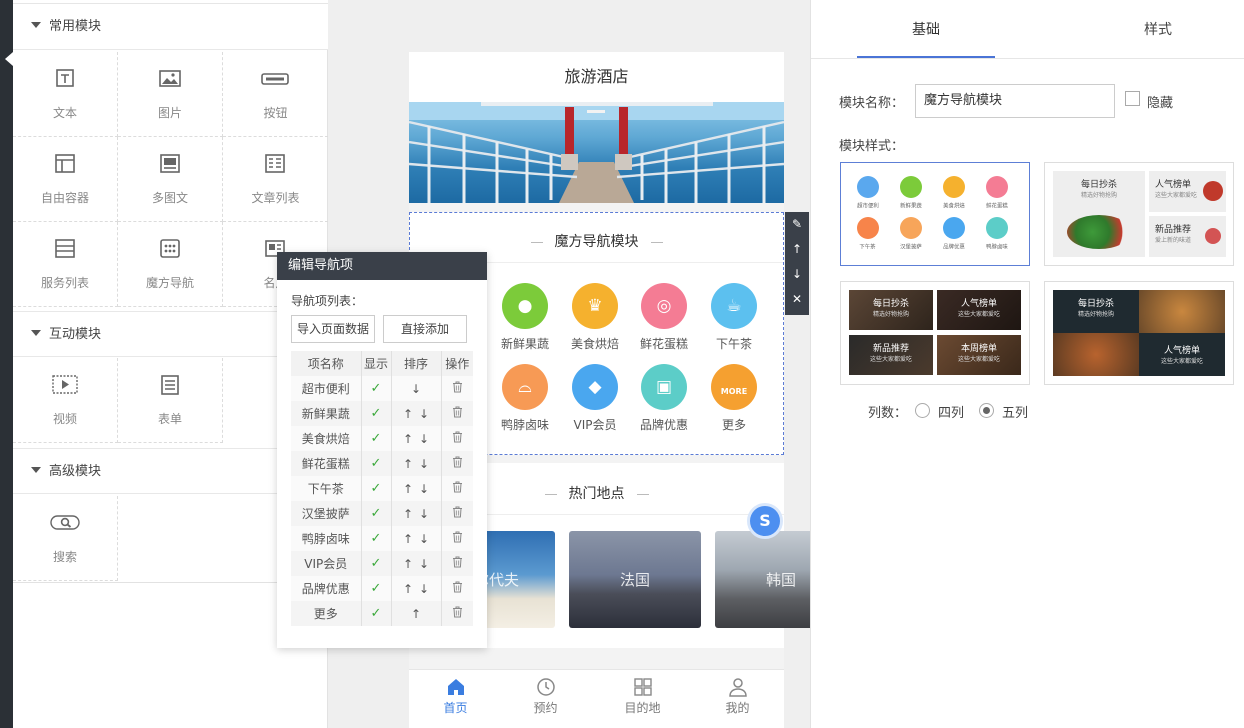  I want to click on module-article-list: 文章列表, so click(275, 179).